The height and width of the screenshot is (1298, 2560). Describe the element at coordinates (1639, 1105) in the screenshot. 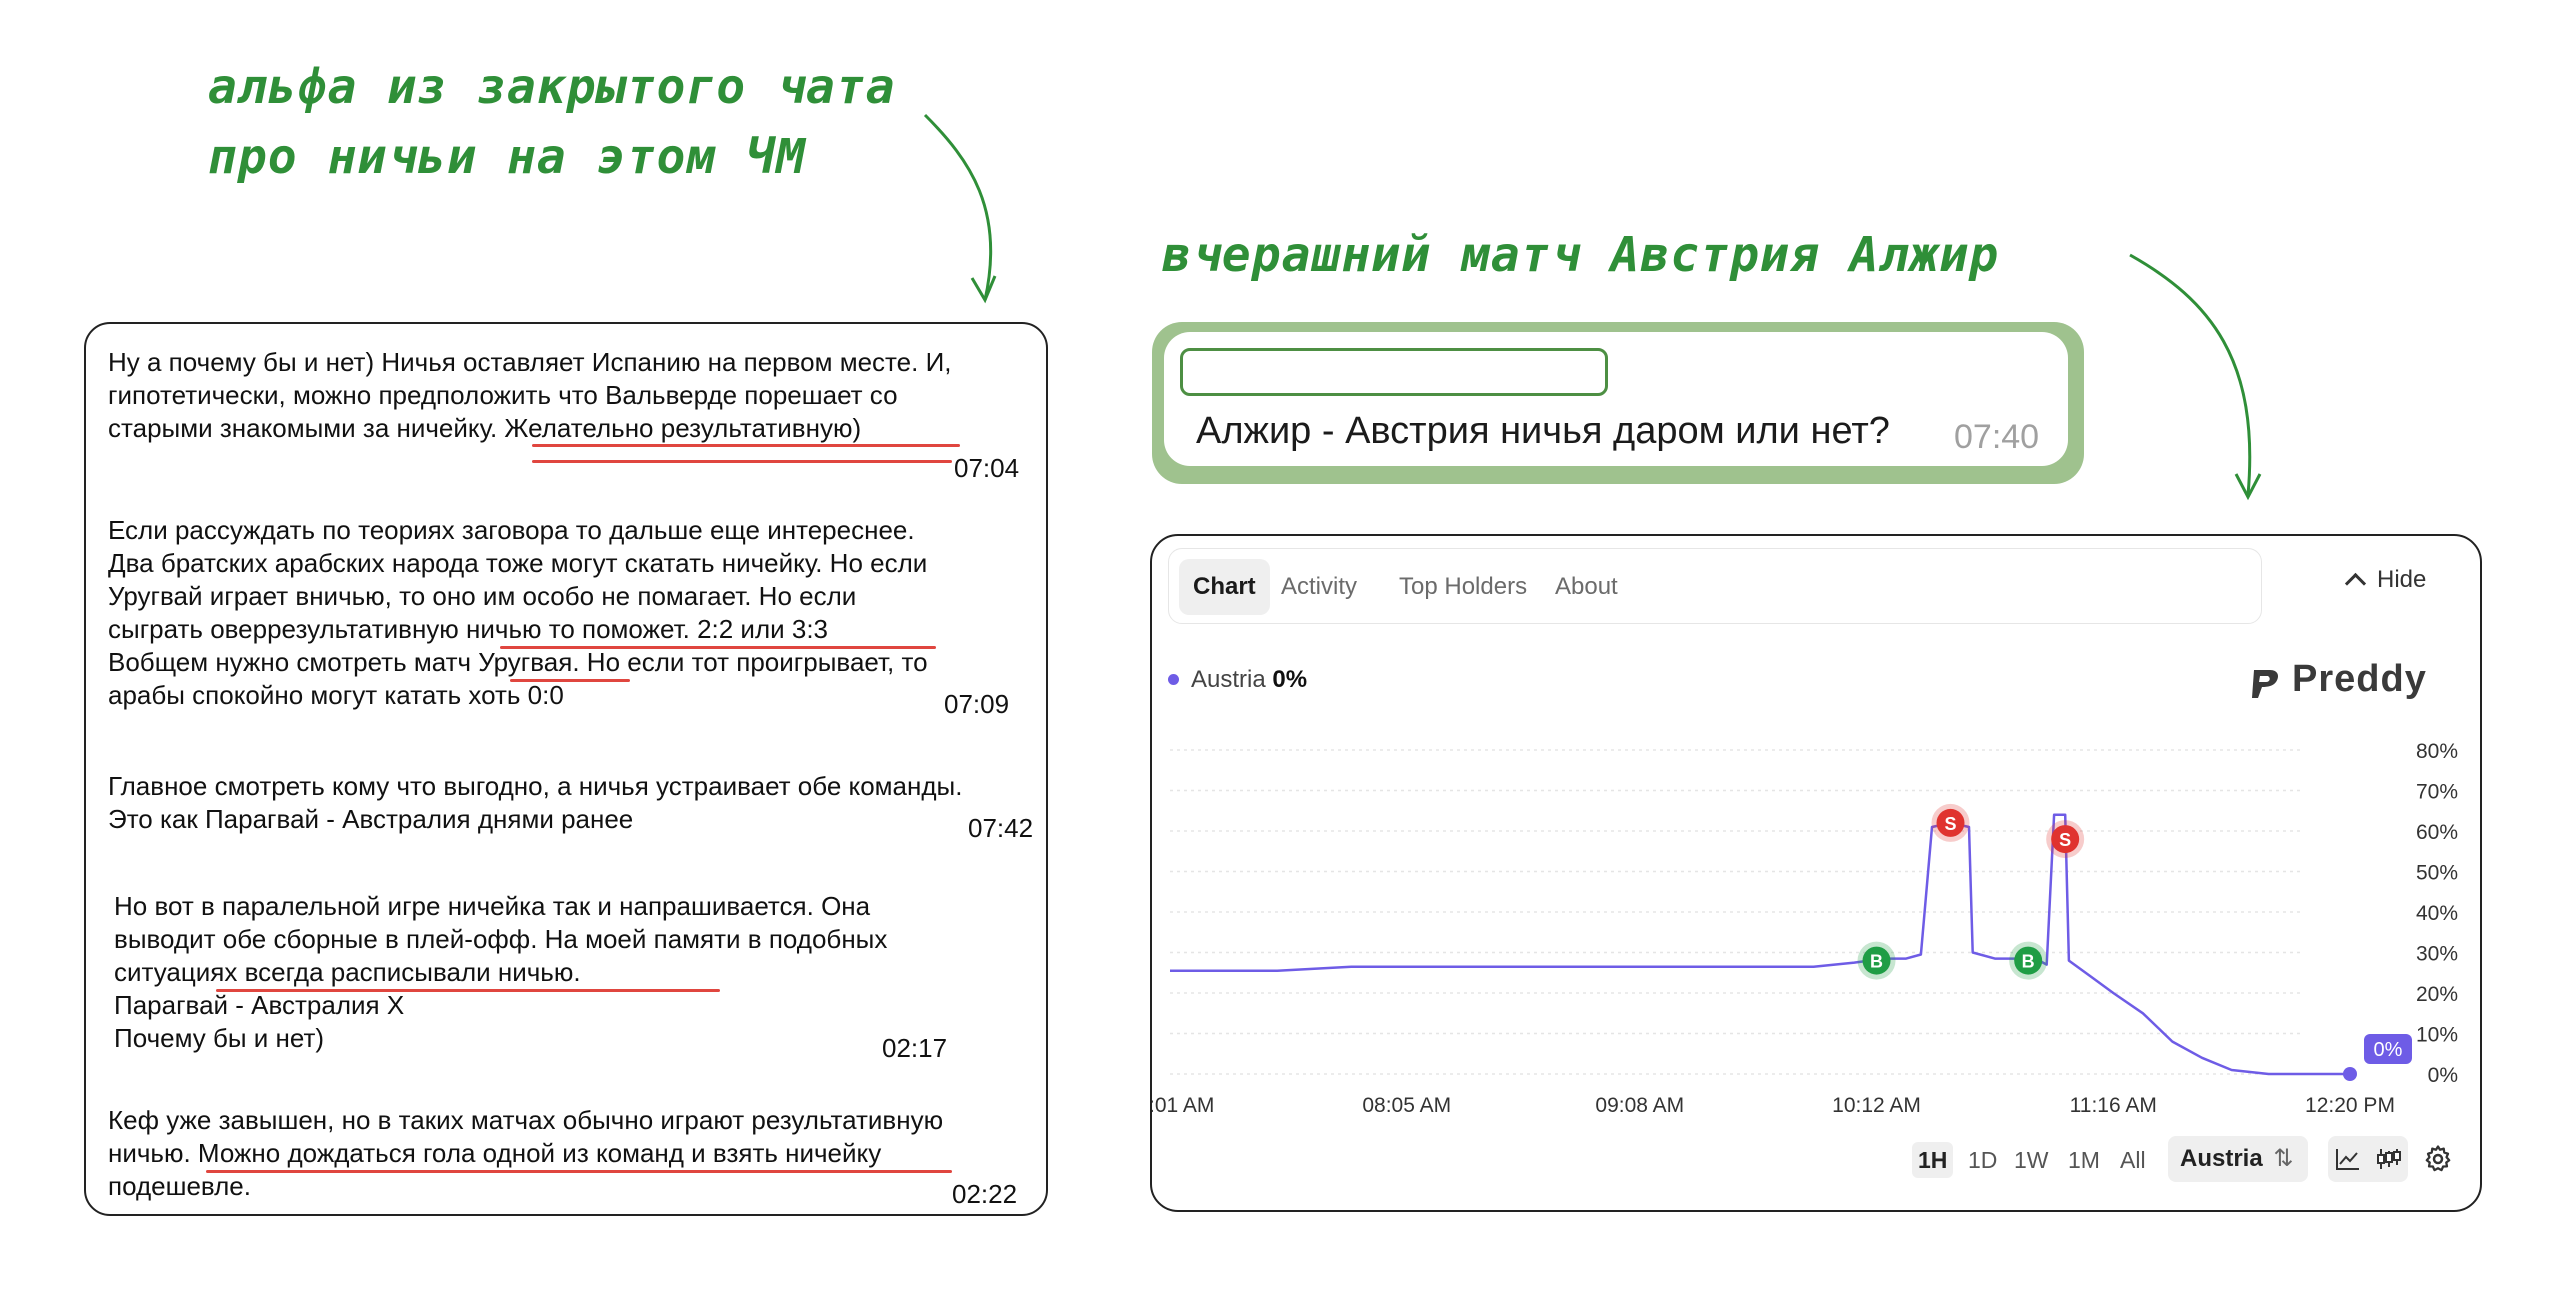

I see `x-tick-label: 09:08 AM` at that location.